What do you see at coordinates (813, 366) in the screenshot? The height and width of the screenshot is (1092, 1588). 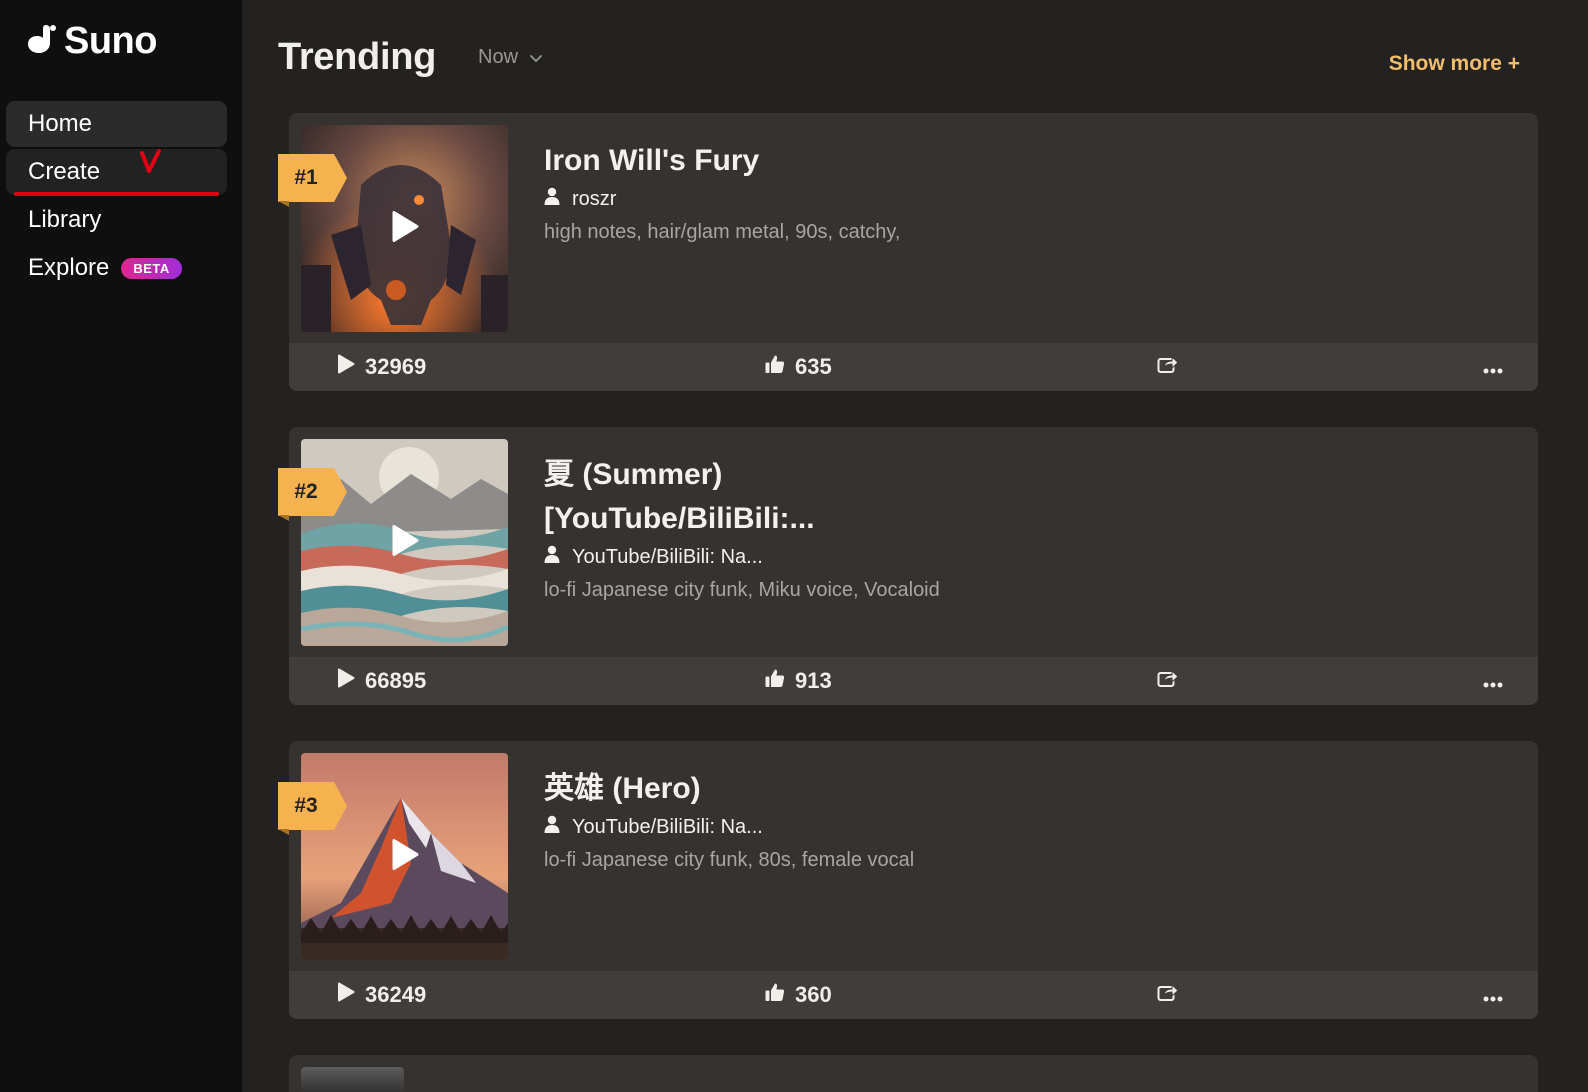 I see `like-count: 635` at bounding box center [813, 366].